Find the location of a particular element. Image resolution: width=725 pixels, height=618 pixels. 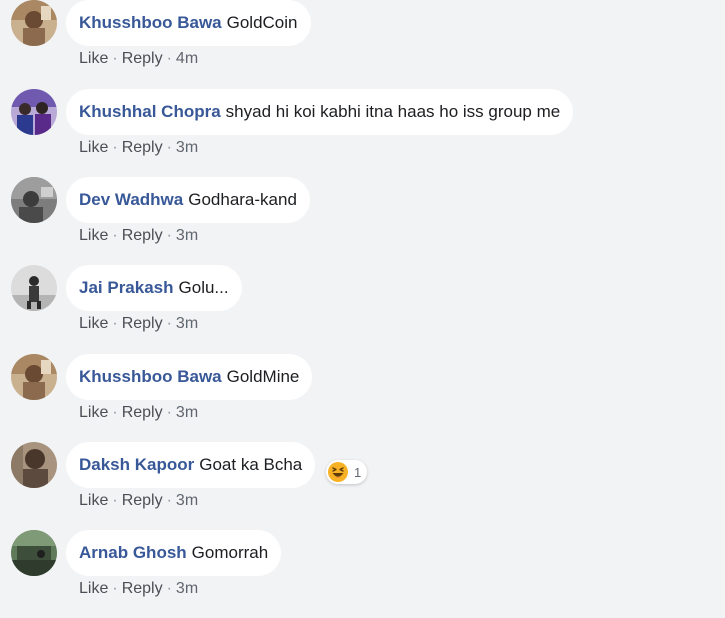

reaction-count: 1 is located at coordinates (347, 472).